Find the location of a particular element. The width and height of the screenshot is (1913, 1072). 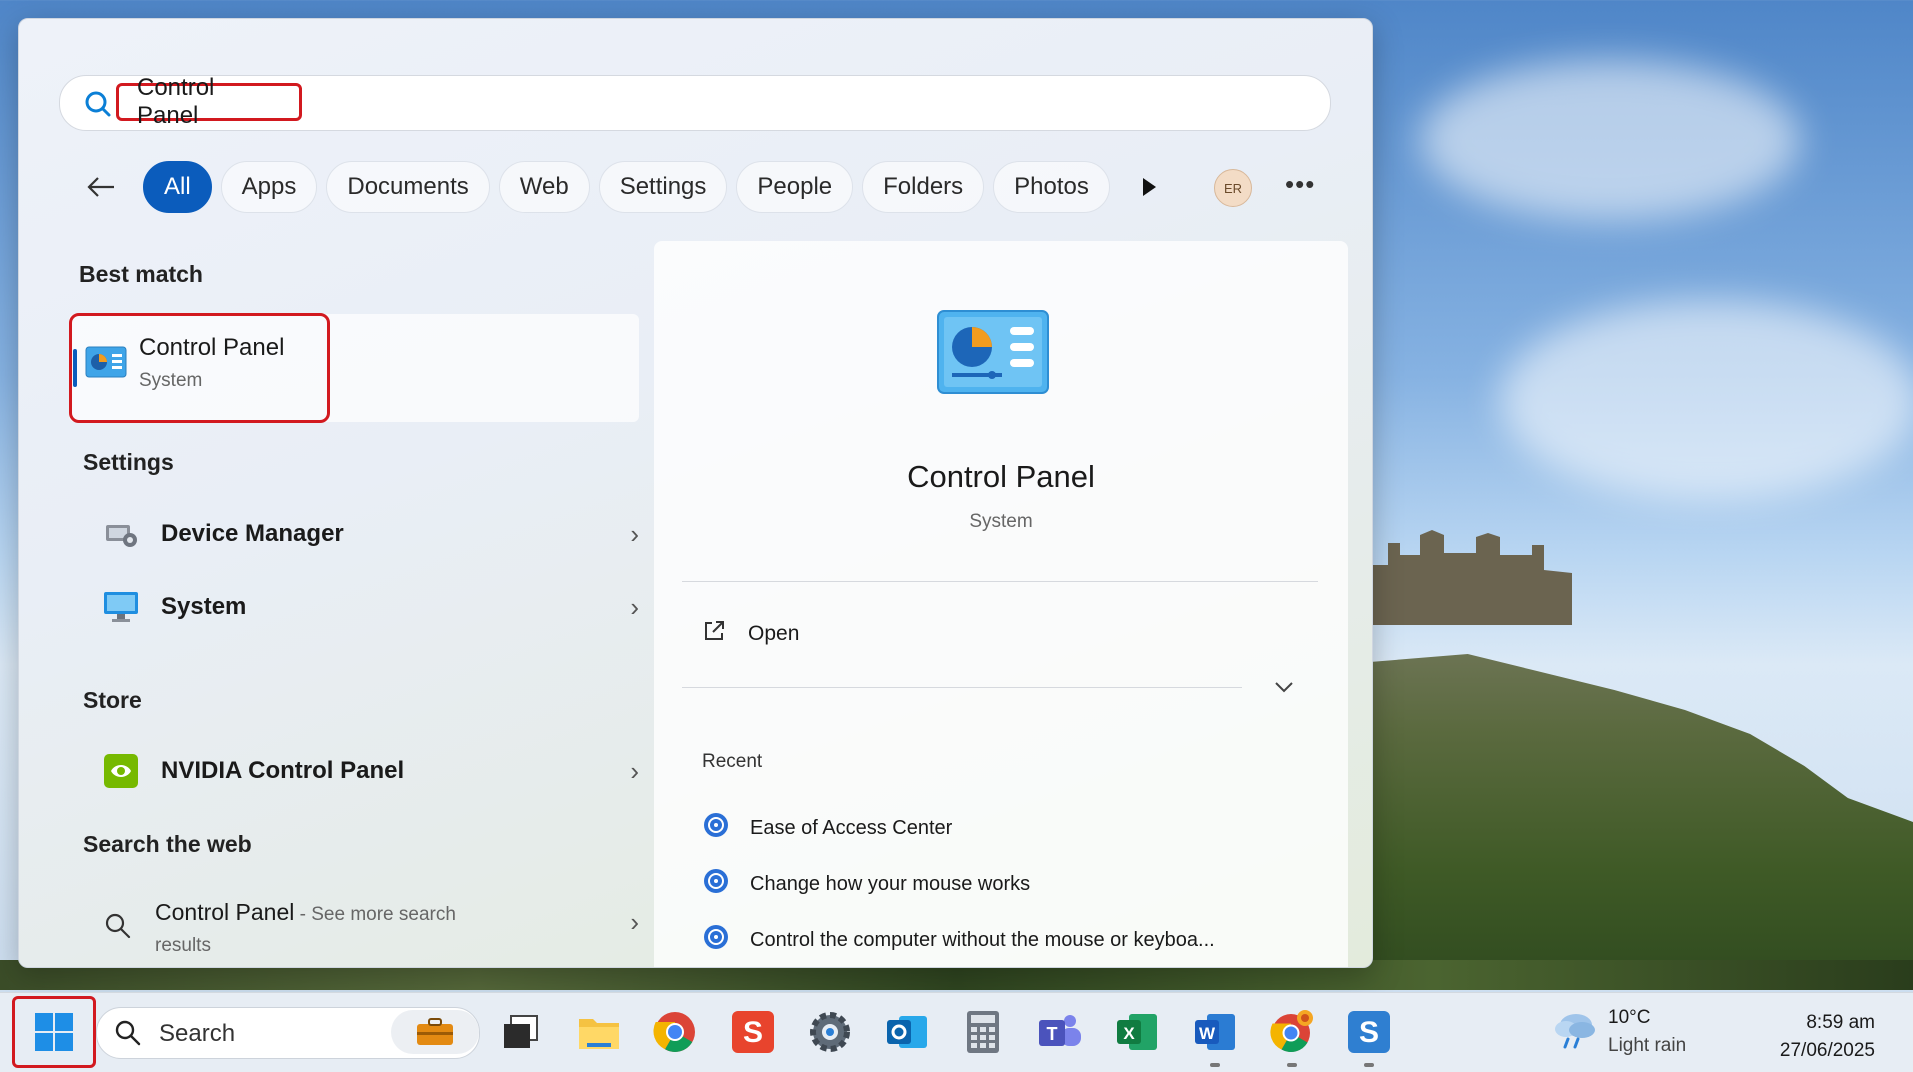

settings-heading: Settings is located at coordinates (128, 462).